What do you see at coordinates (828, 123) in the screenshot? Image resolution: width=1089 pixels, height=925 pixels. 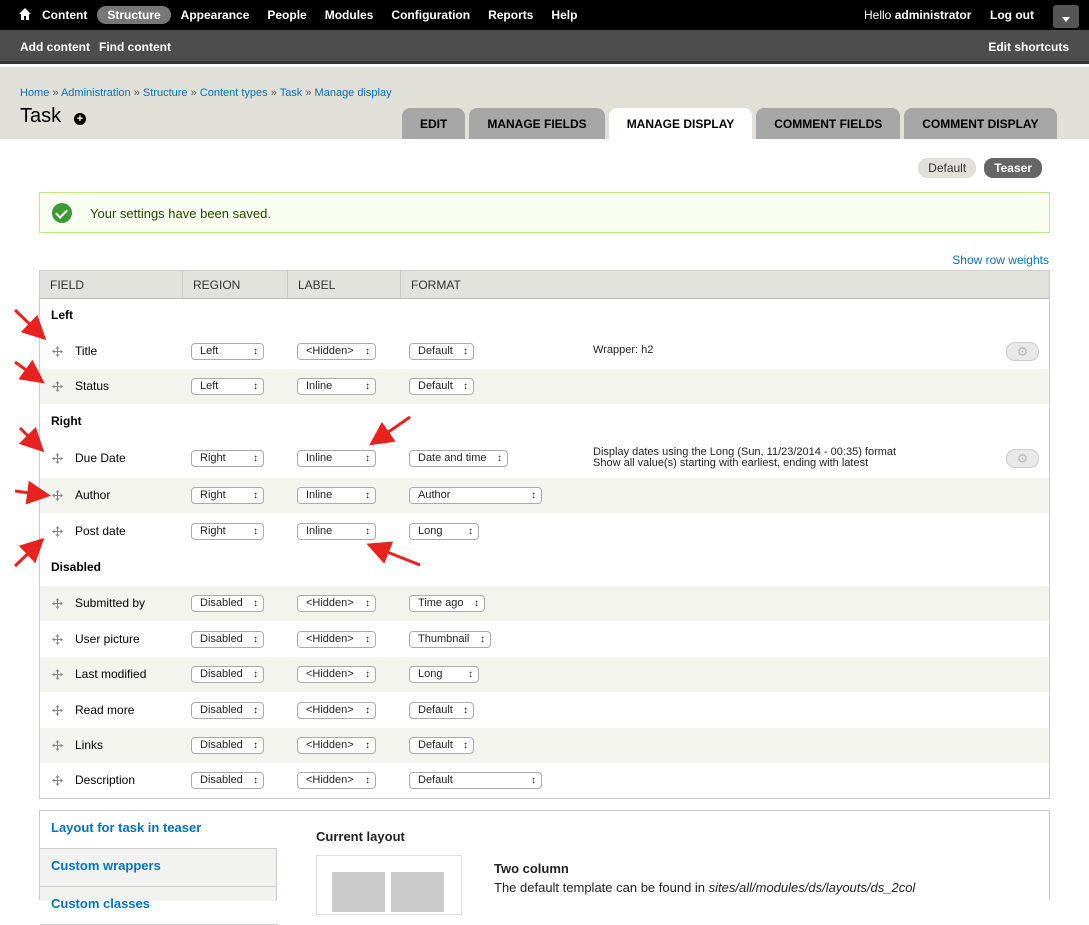 I see `tab-comment-fields: Comment fields` at bounding box center [828, 123].